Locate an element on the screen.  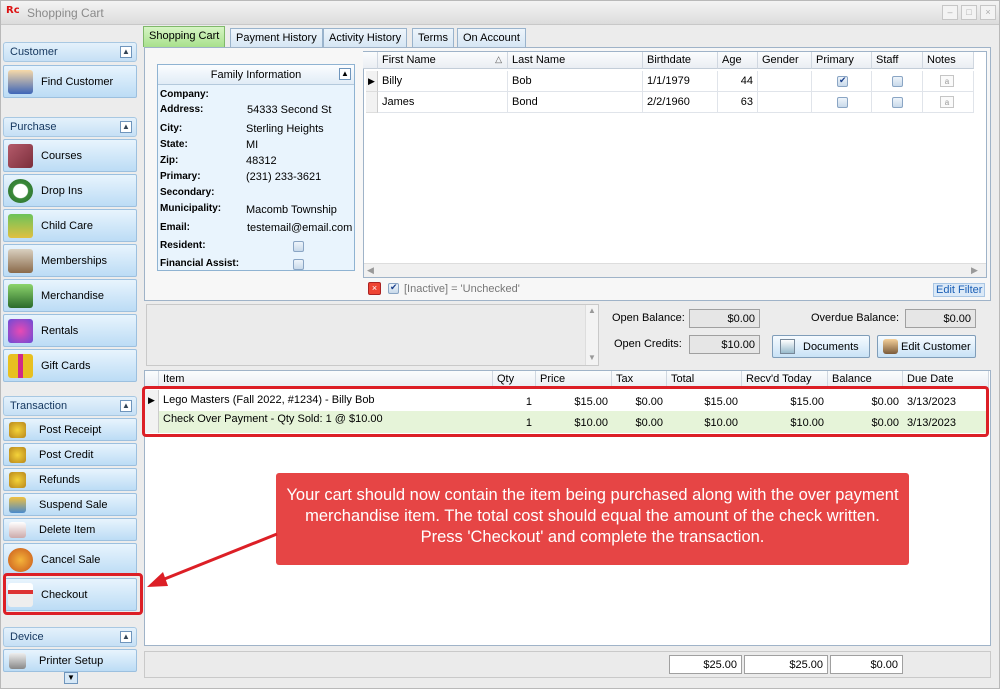
gift-cards-button: Gift Cards is located at coordinates (70, 365).